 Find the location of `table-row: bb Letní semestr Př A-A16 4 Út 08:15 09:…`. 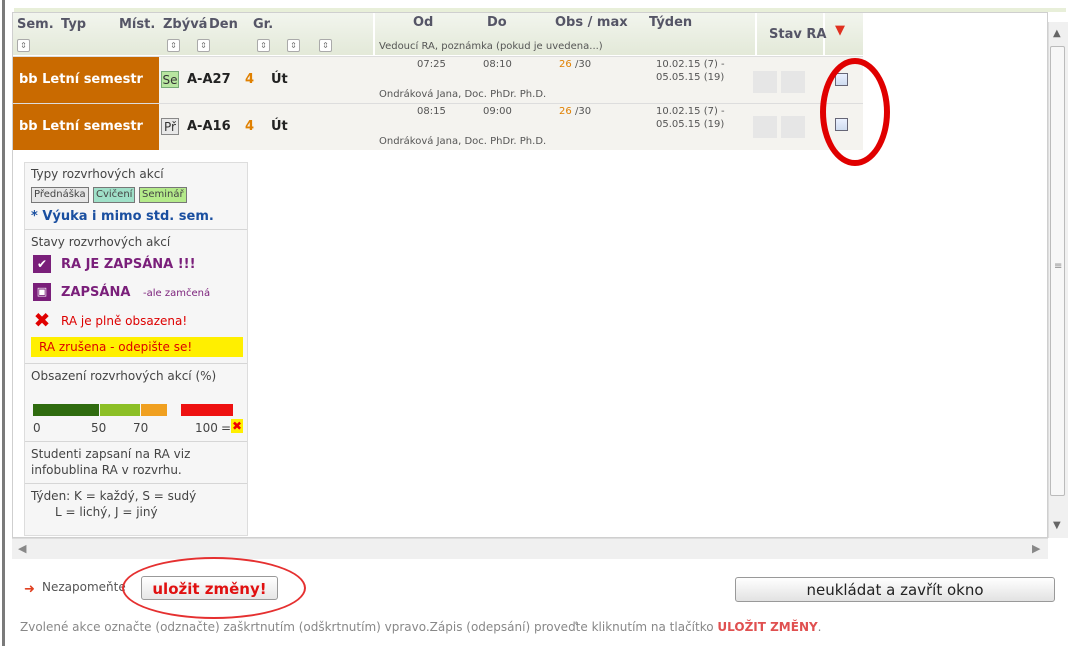

table-row: bb Letní semestr Př A-A16 4 Út 08:15 09:… is located at coordinates (438, 126).